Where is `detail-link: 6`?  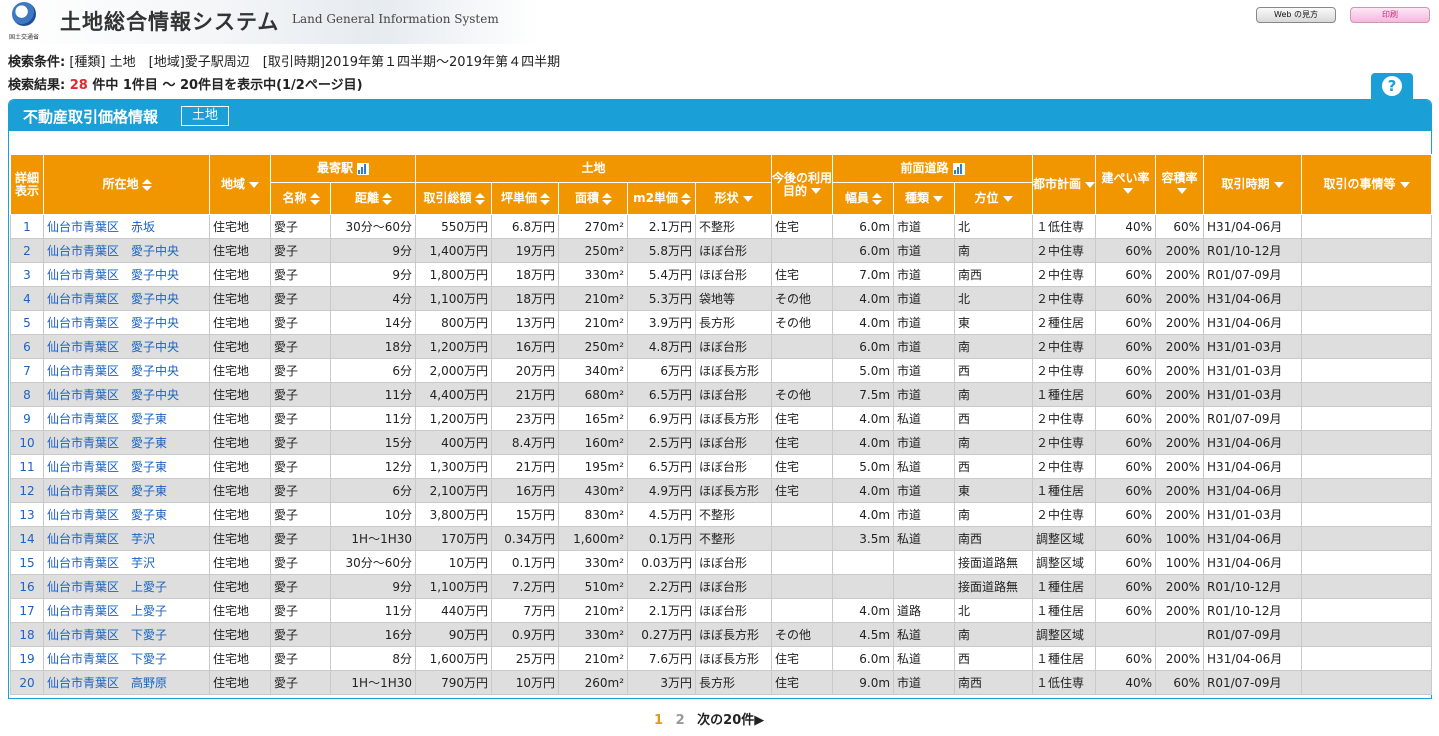
detail-link: 6 is located at coordinates (27, 346).